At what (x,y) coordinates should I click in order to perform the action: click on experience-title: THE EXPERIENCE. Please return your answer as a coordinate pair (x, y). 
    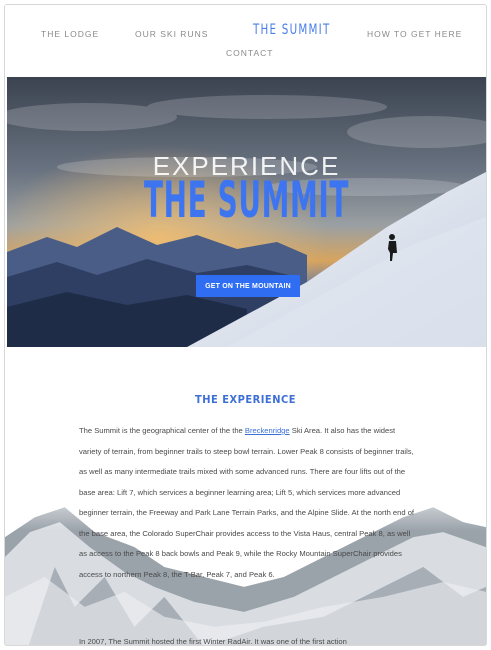
    Looking at the image, I should click on (245, 399).